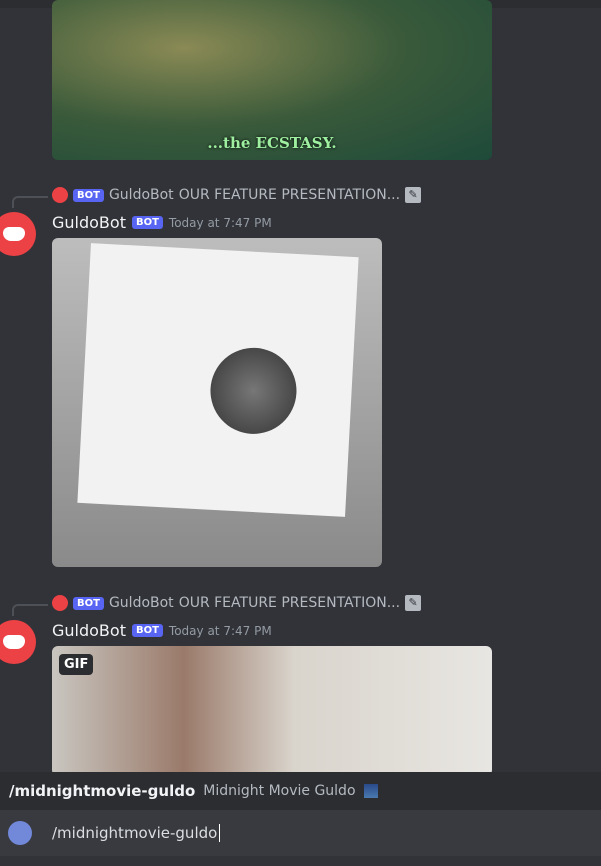  I want to click on record-sleeve, so click(218, 380).